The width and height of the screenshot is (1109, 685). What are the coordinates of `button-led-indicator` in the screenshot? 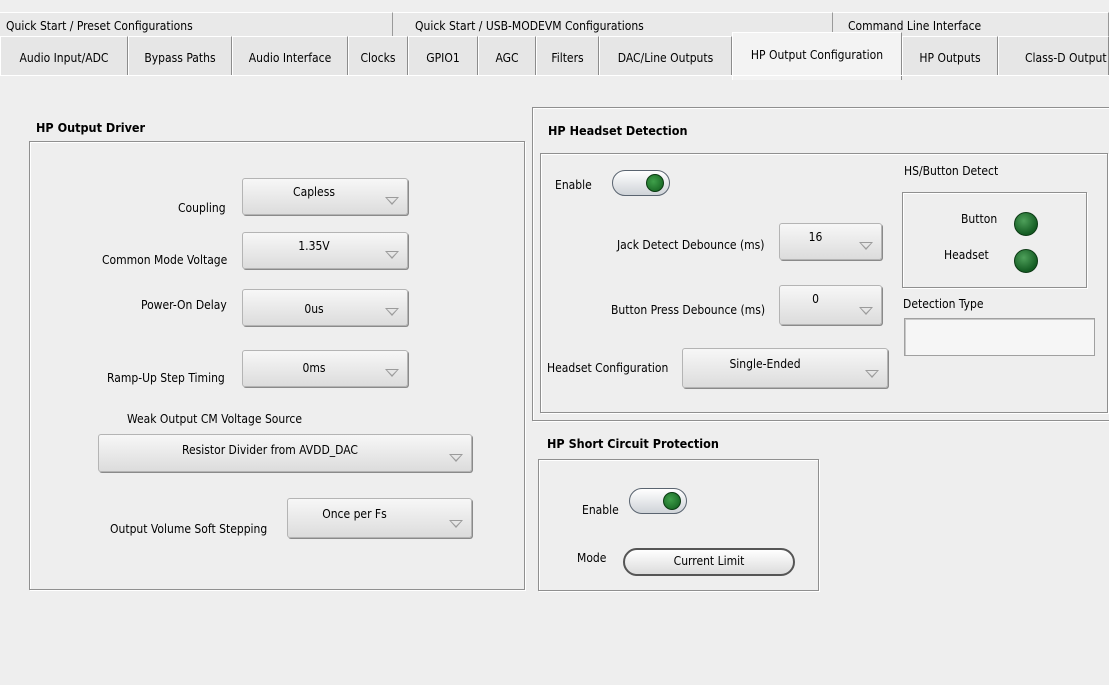 It's located at (1026, 224).